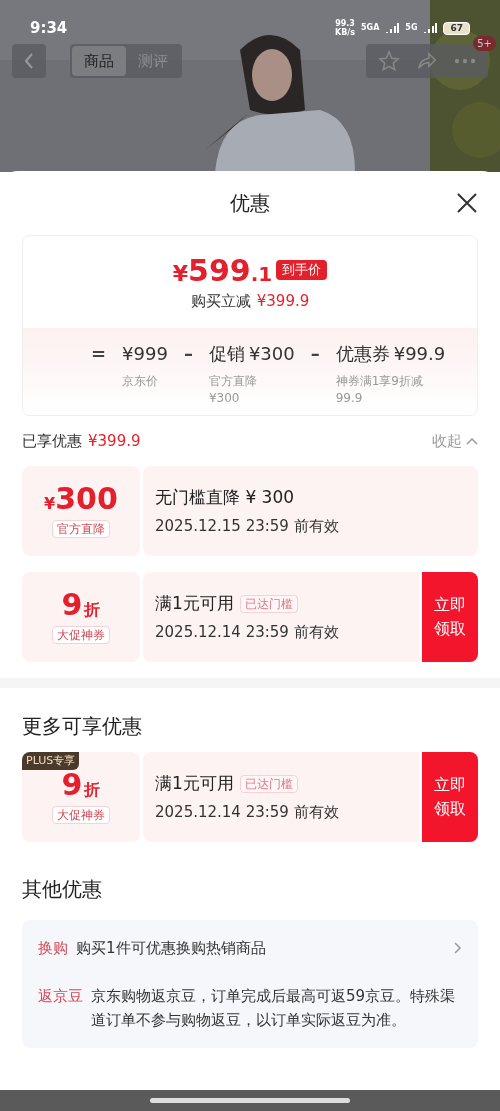 The width and height of the screenshot is (500, 1111). Describe the element at coordinates (419, 354) in the screenshot. I see `breakdown-value: ¥99.9` at that location.